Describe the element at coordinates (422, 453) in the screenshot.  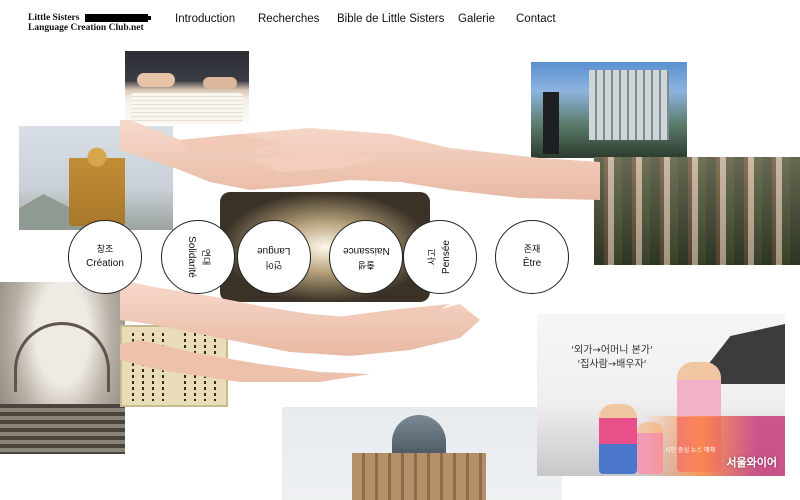
I see `photo-institute-dome` at that location.